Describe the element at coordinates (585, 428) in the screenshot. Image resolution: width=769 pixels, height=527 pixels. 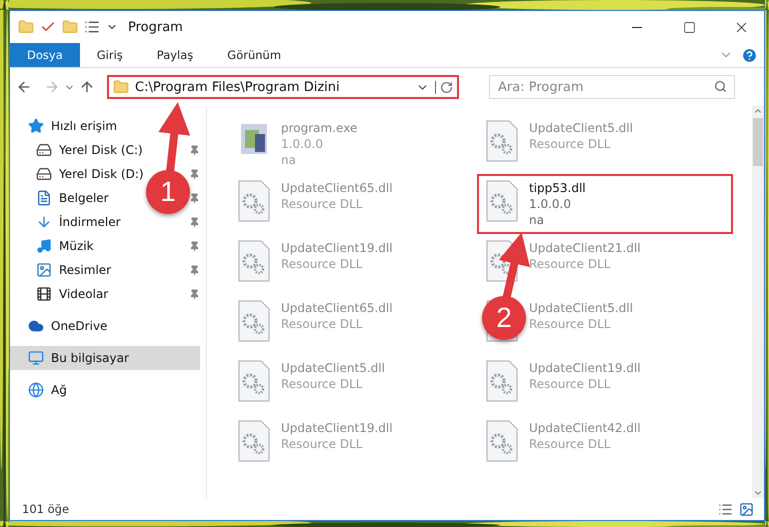
I see `file-name: UpdateClient42.dll` at that location.